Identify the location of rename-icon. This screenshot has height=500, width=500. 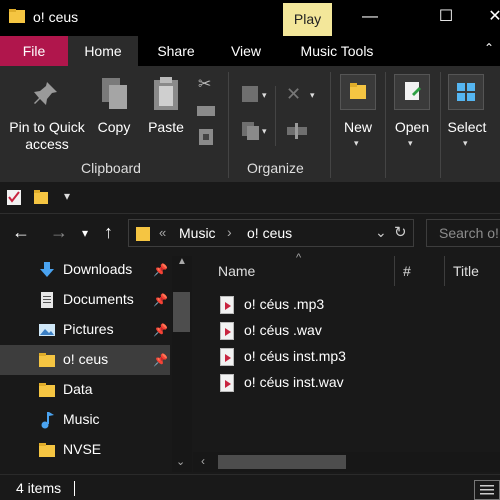
(297, 131).